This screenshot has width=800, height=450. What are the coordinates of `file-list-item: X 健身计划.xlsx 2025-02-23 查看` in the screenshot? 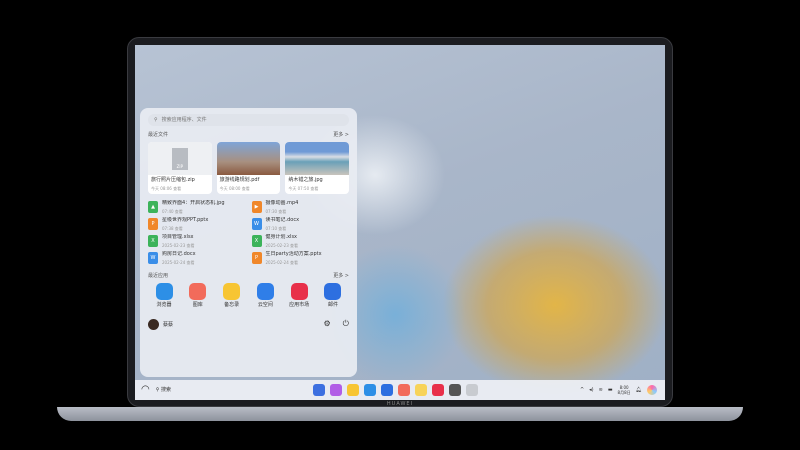 It's located at (300, 241).